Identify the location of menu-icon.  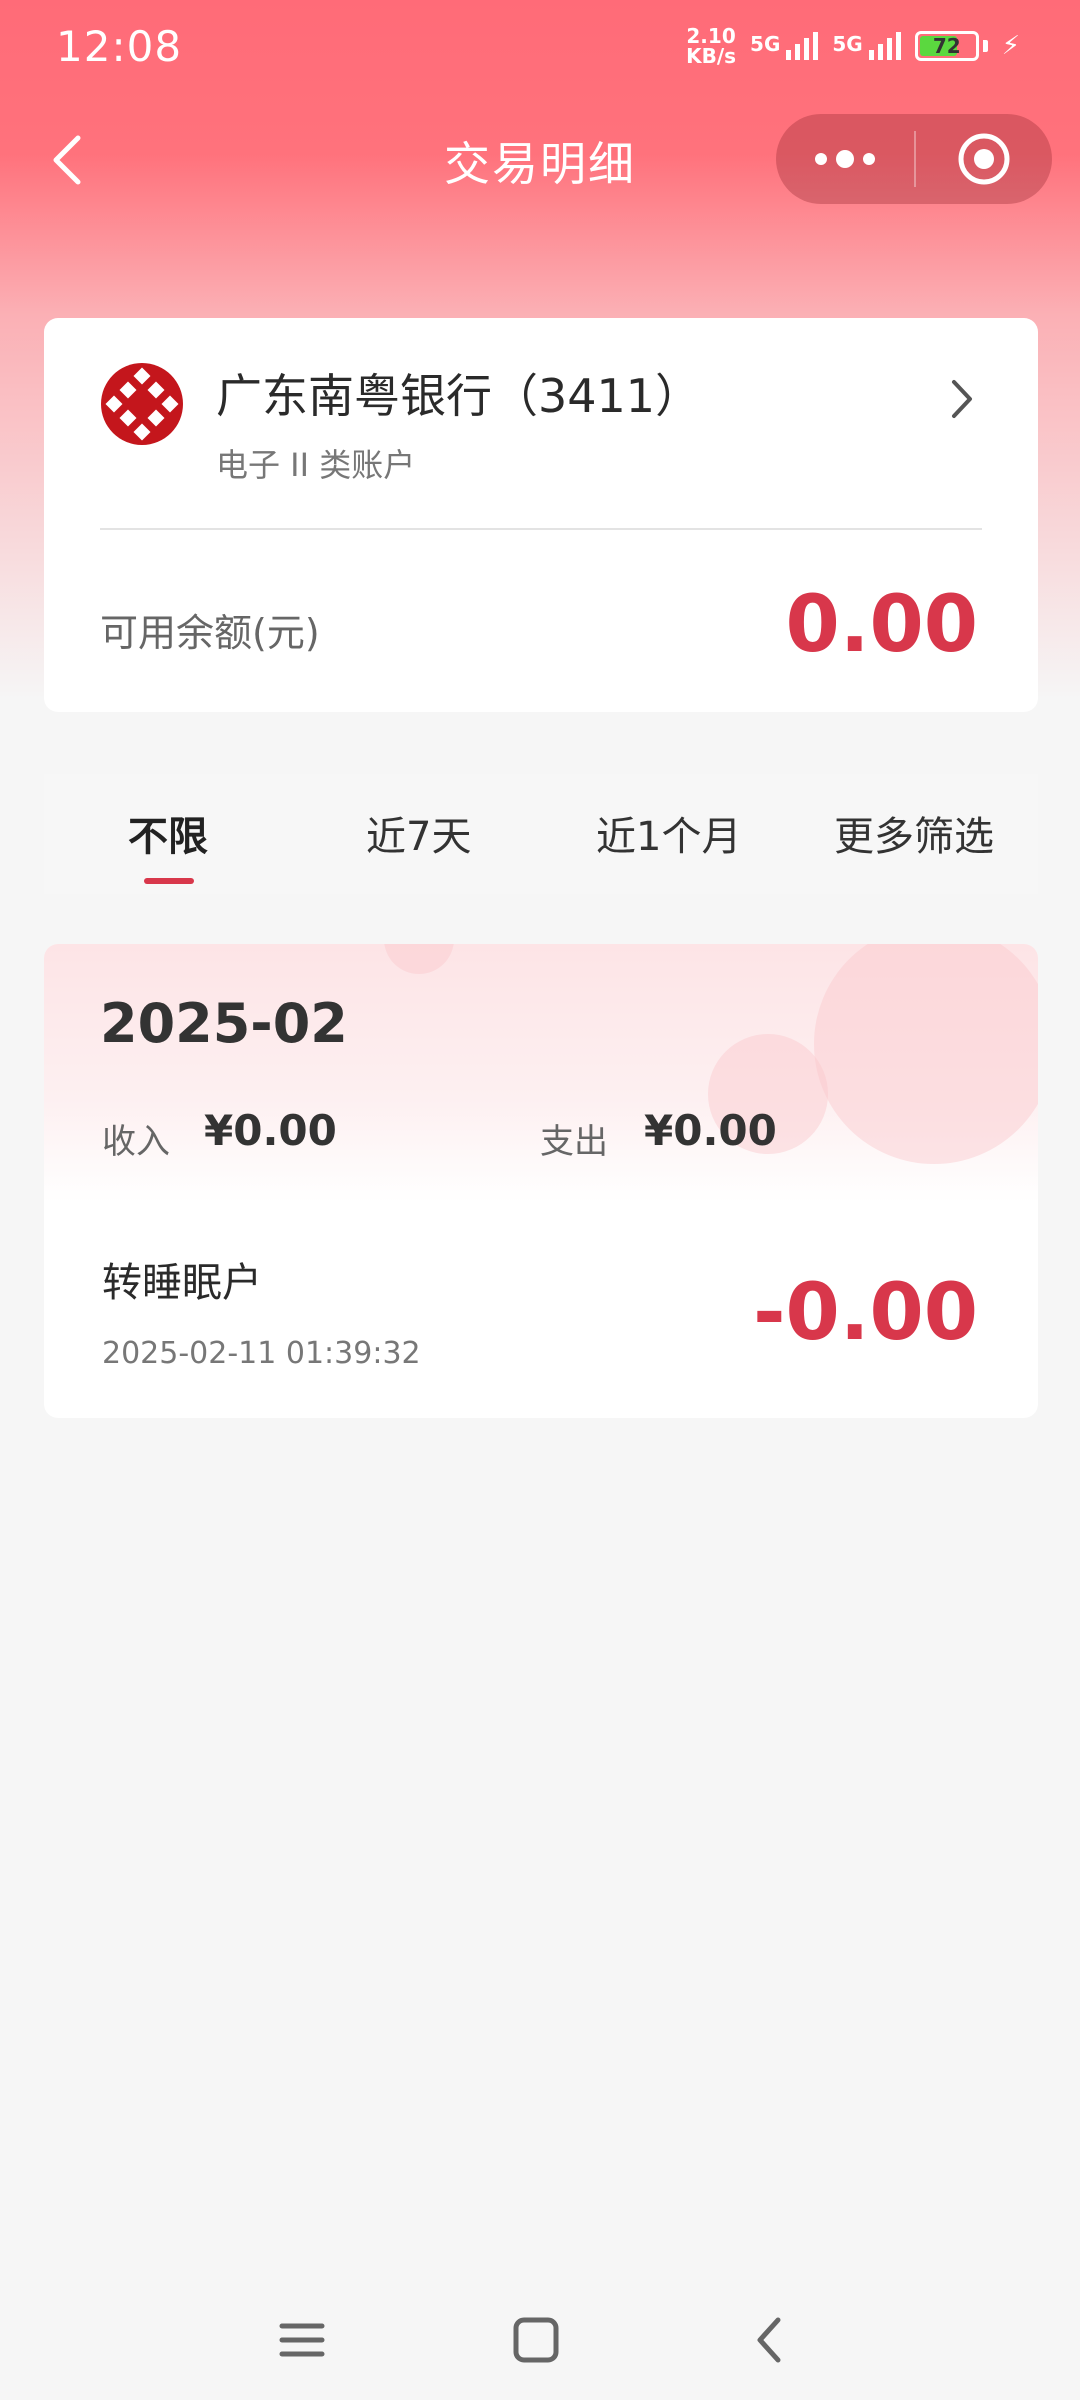
(302, 2340).